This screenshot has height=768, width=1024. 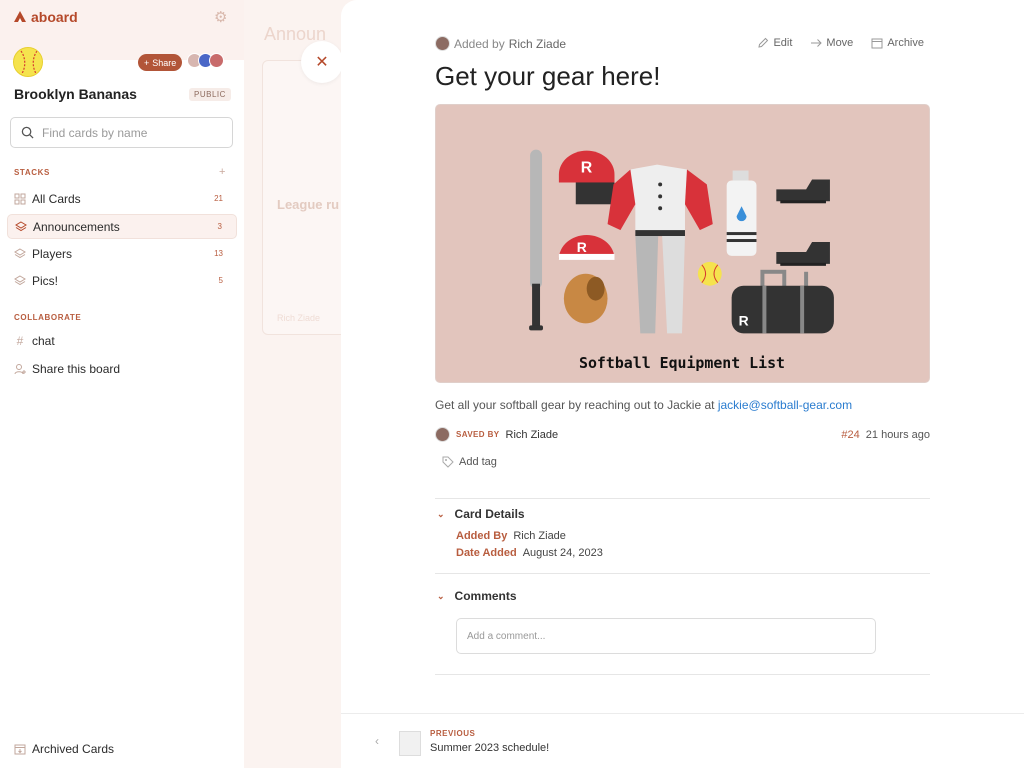 What do you see at coordinates (205, 60) in the screenshot?
I see `team-avatars` at bounding box center [205, 60].